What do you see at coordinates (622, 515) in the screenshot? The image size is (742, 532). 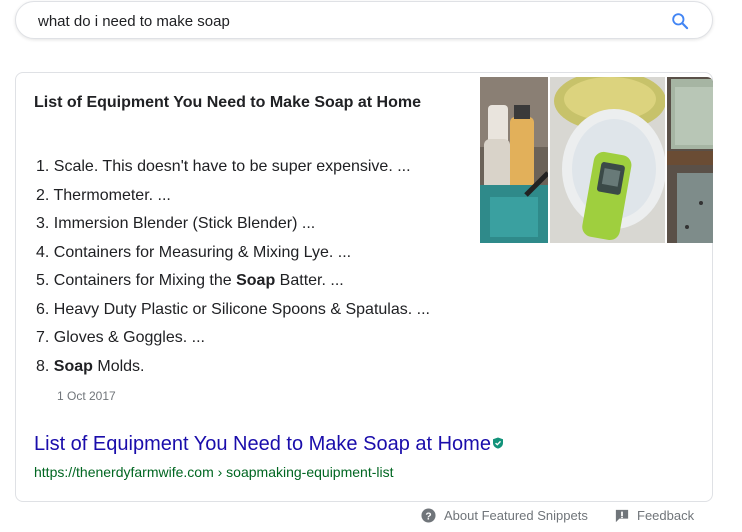 I see `feedback-flag-icon` at bounding box center [622, 515].